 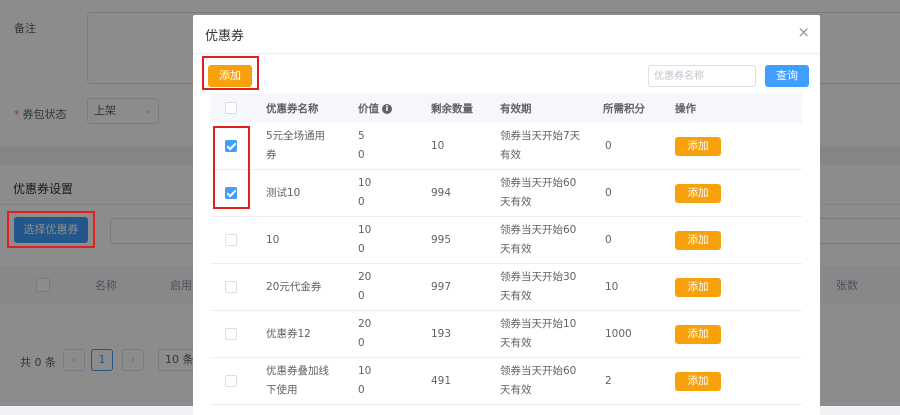 I want to click on table-row: 优惠券叠加线 下使用 10 0 491 领券当天开始60 天有效 2 添加, so click(x=506, y=381).